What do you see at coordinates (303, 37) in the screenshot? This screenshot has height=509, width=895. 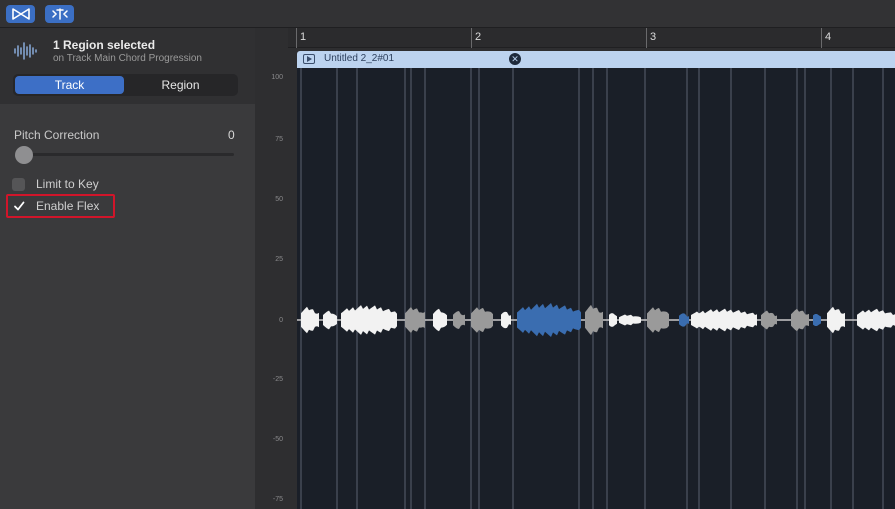 I see `bar-number-1: 1` at bounding box center [303, 37].